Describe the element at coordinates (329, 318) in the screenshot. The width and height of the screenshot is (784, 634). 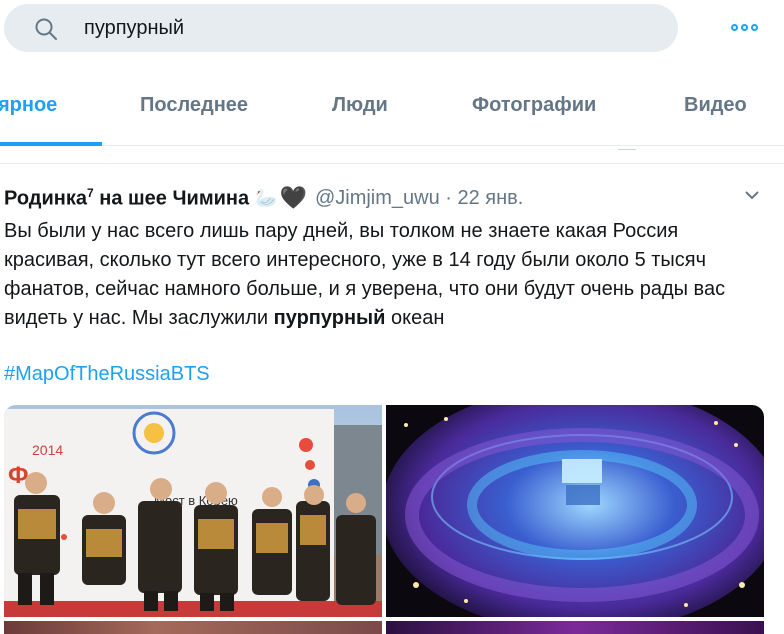
I see `highlighted-search-term: пурпурный` at that location.